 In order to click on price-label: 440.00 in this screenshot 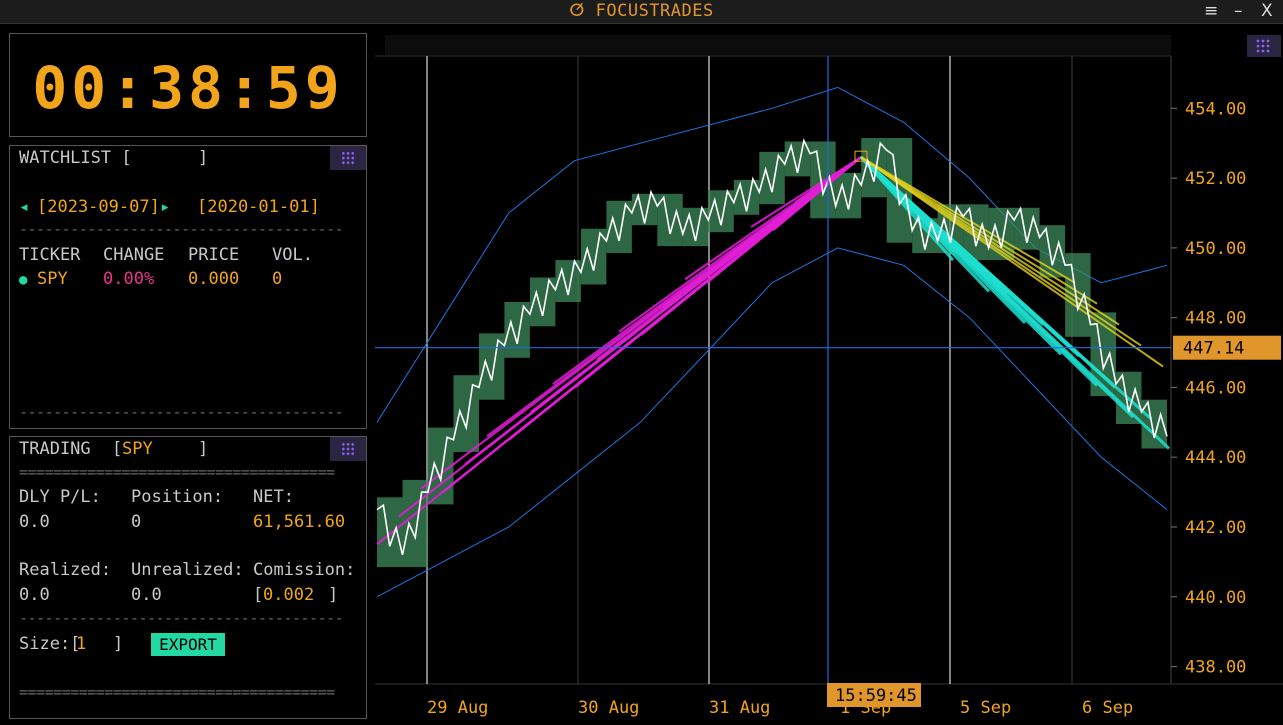, I will do `click(1215, 598)`.